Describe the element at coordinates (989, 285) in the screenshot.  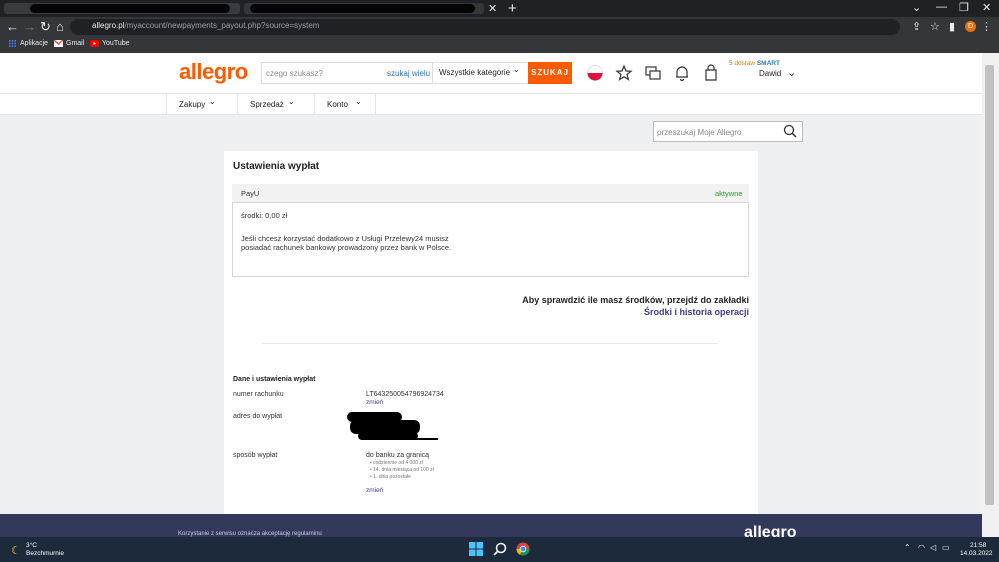
I see `scrollbar-thumb` at that location.